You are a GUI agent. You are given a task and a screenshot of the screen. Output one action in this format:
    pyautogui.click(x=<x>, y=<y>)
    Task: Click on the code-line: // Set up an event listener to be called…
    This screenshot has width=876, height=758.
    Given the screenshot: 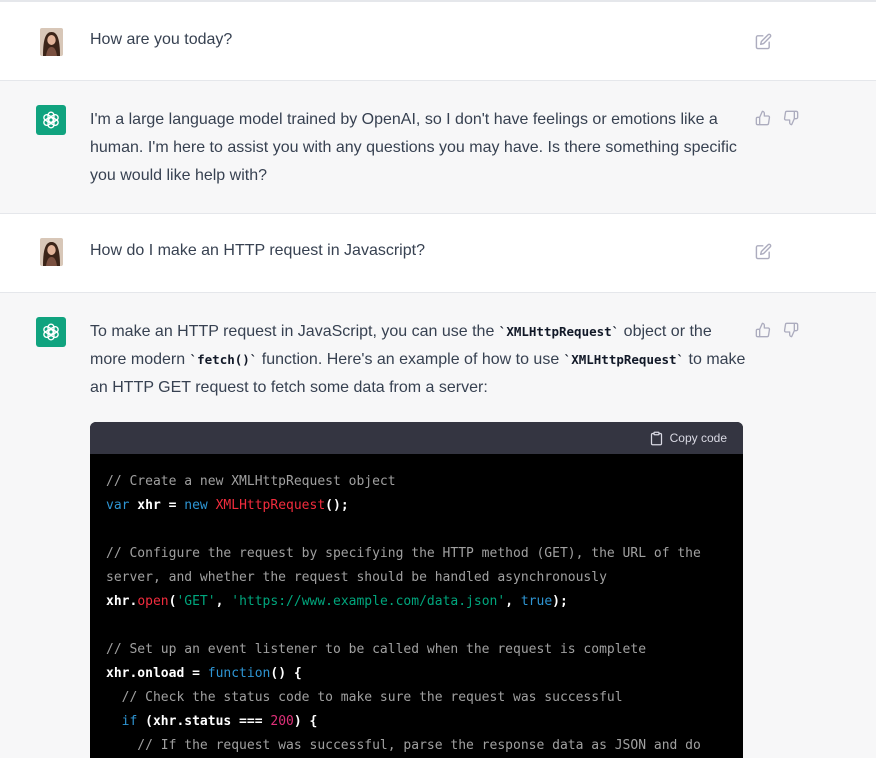 What is the action you would take?
    pyautogui.click(x=376, y=649)
    